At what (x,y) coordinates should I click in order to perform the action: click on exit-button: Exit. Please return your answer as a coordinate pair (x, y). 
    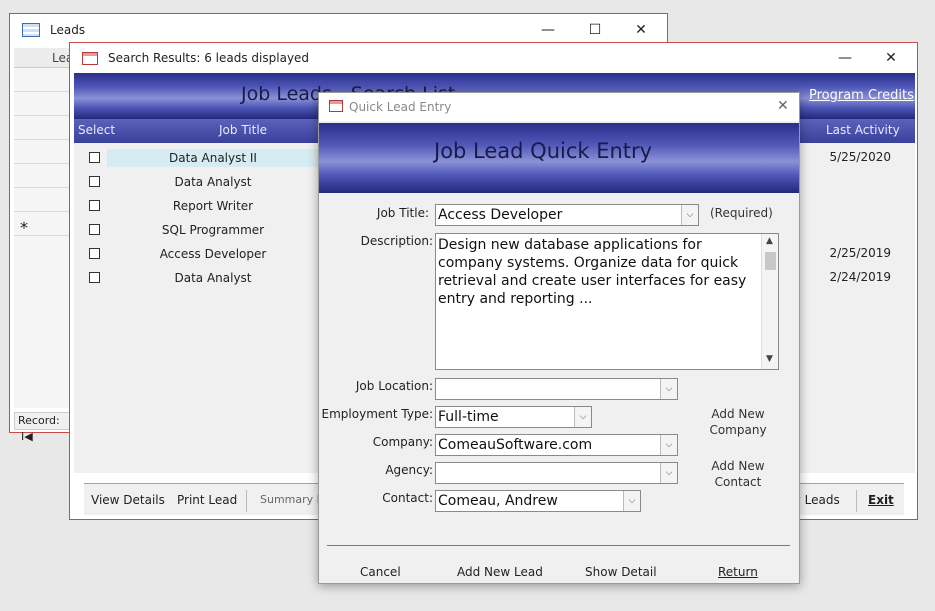
    Looking at the image, I should click on (881, 500).